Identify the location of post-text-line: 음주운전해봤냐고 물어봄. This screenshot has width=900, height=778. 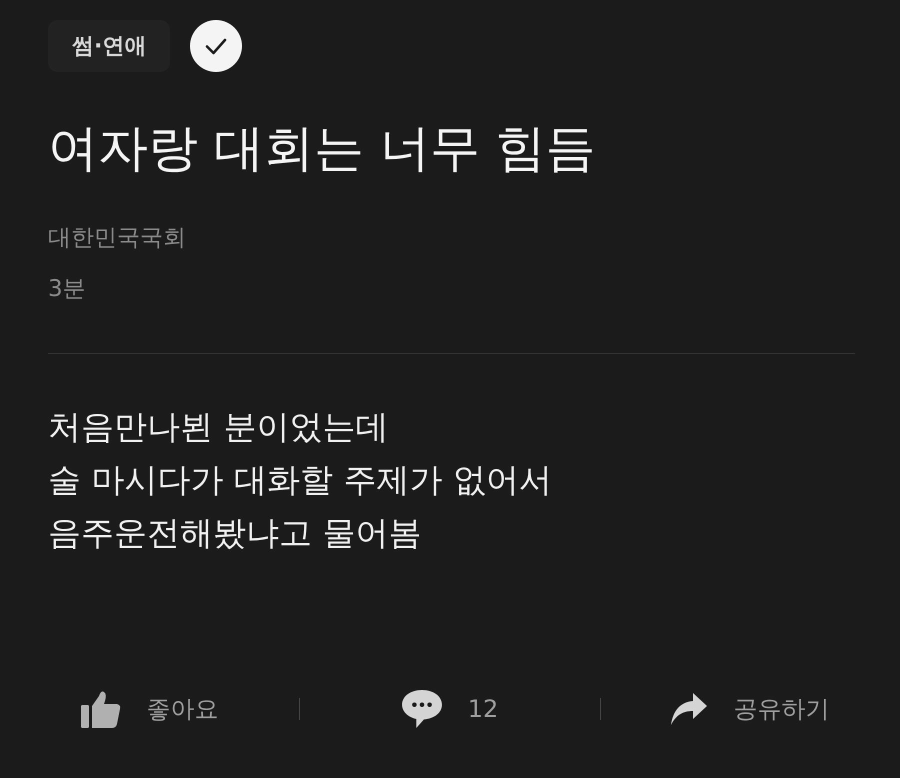
(235, 533).